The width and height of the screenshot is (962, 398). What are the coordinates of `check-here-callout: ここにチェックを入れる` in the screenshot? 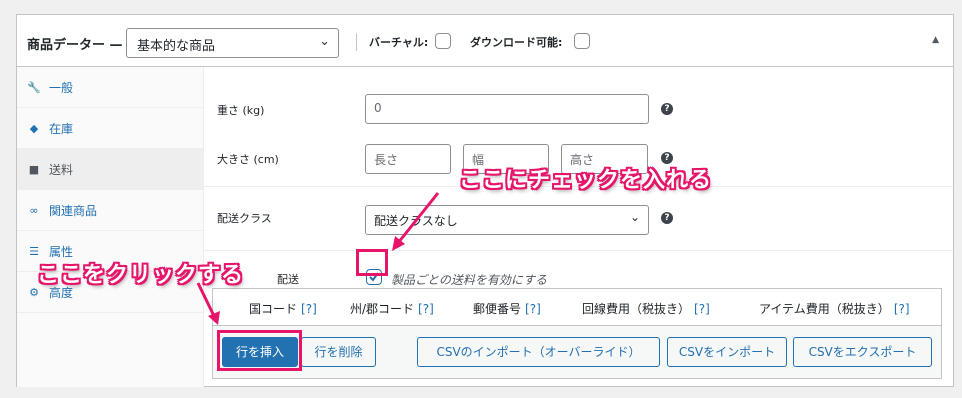 It's located at (586, 180).